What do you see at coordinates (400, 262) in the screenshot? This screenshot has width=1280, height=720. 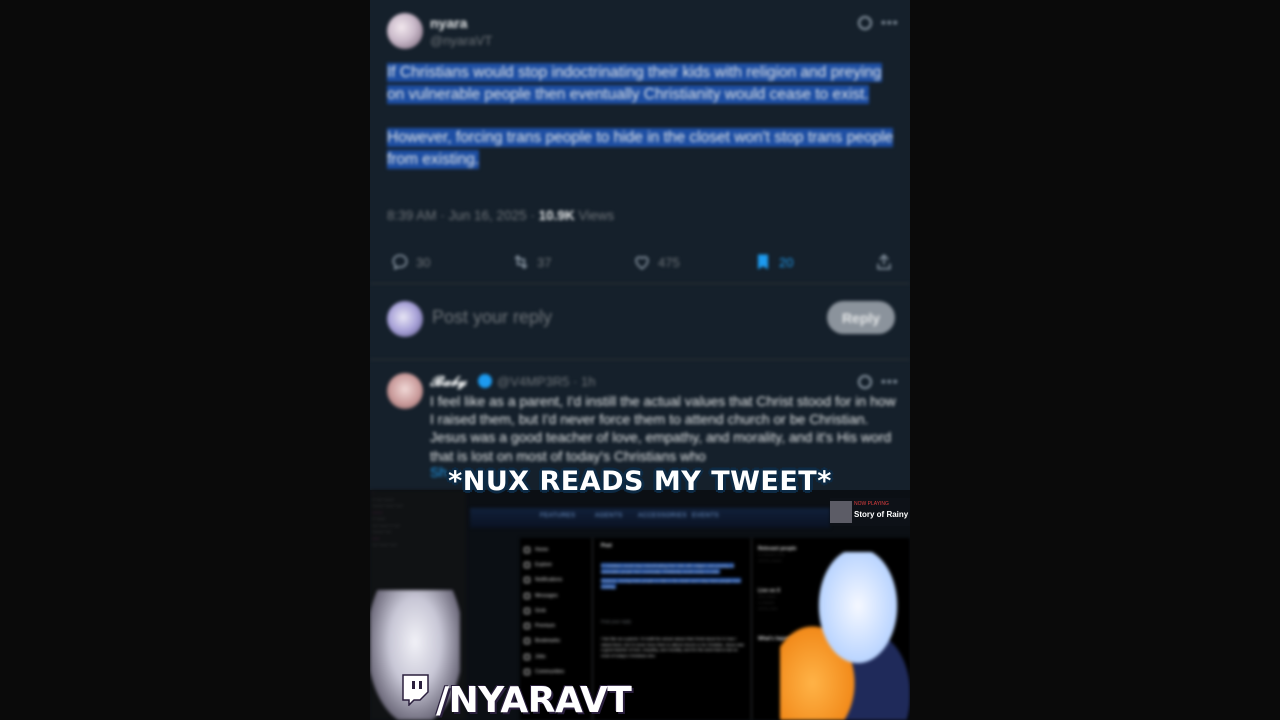 I see `reply-icon` at bounding box center [400, 262].